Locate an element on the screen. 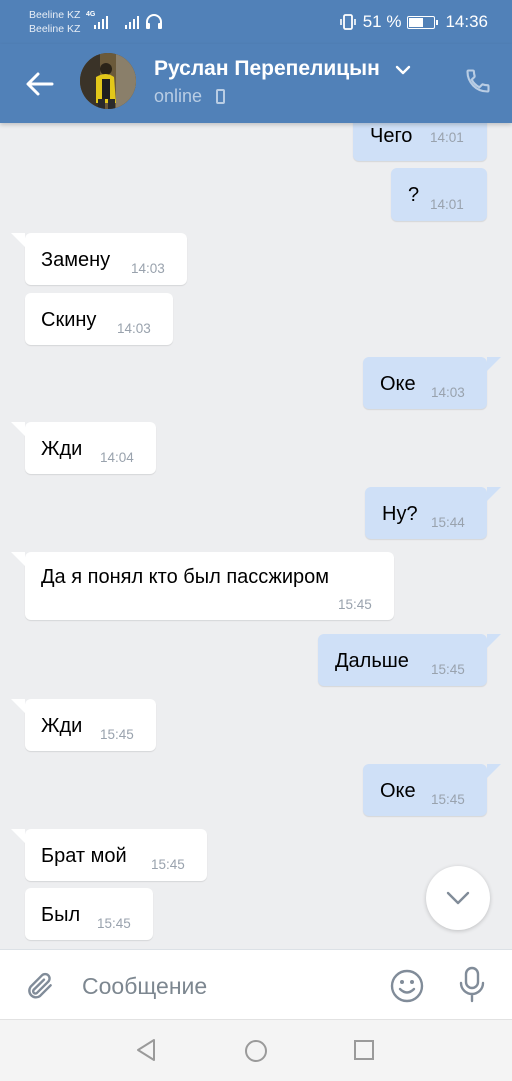 Image resolution: width=512 pixels, height=1081 pixels. message-incoming: Скину 14:03 is located at coordinates (99, 319).